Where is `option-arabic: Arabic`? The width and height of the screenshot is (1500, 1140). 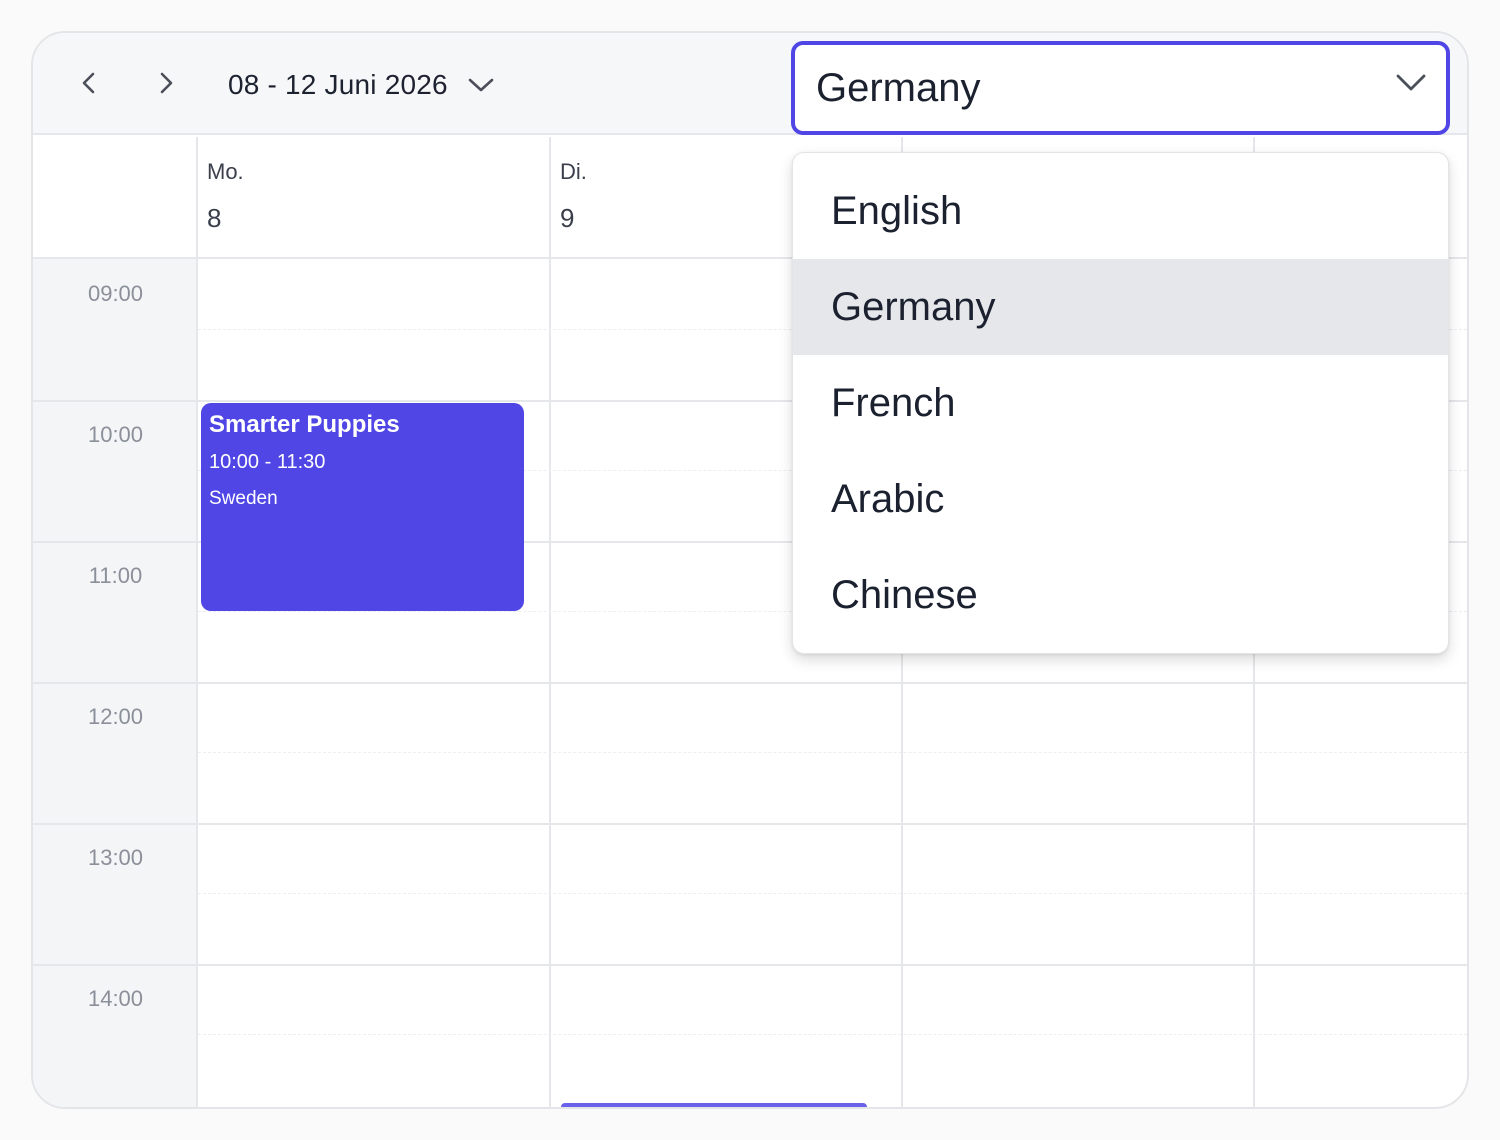
option-arabic: Arabic is located at coordinates (1120, 499).